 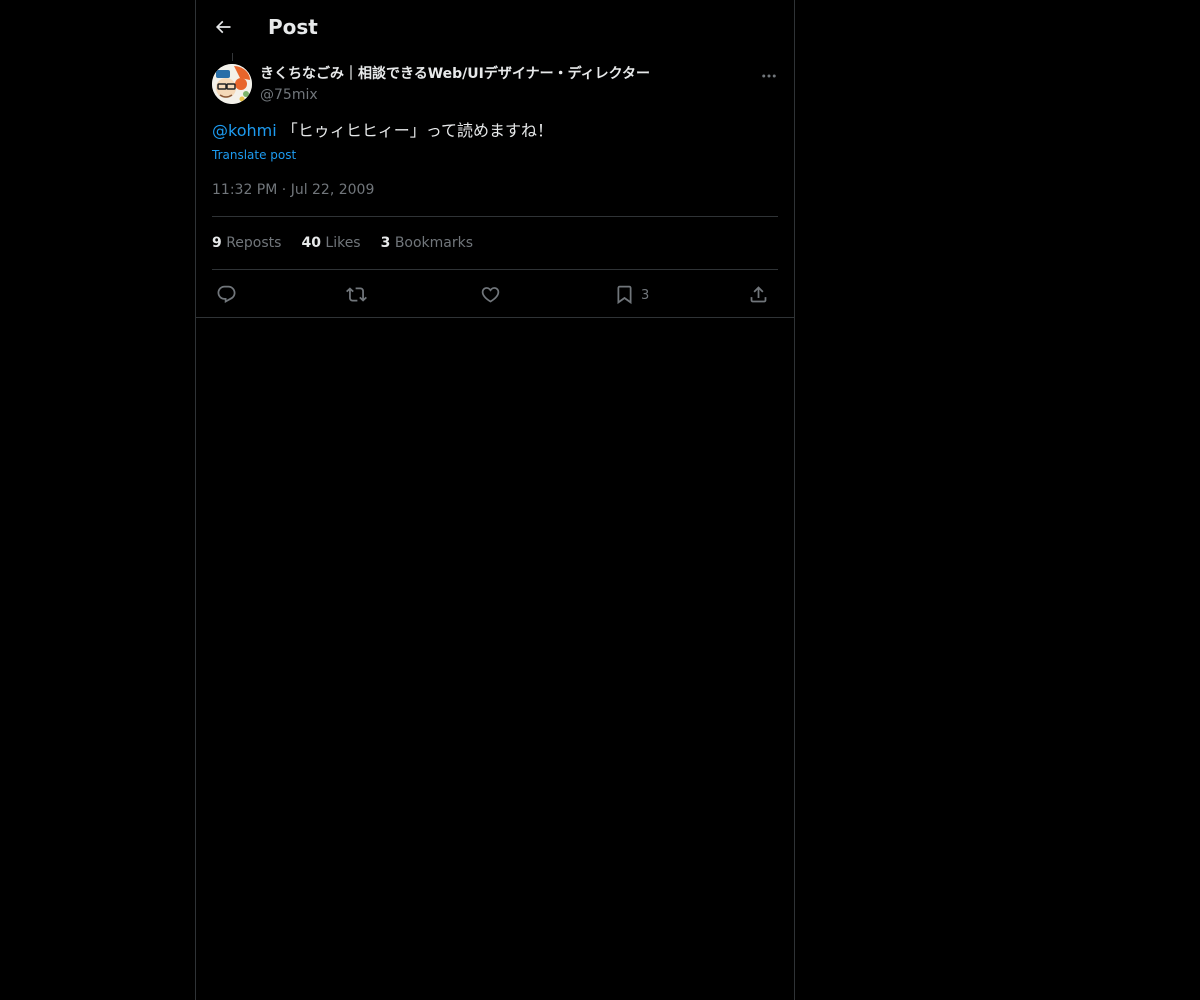 I want to click on engagement-stats: 9 Reposts 40 Likes 3 Bookmarks, so click(x=342, y=243).